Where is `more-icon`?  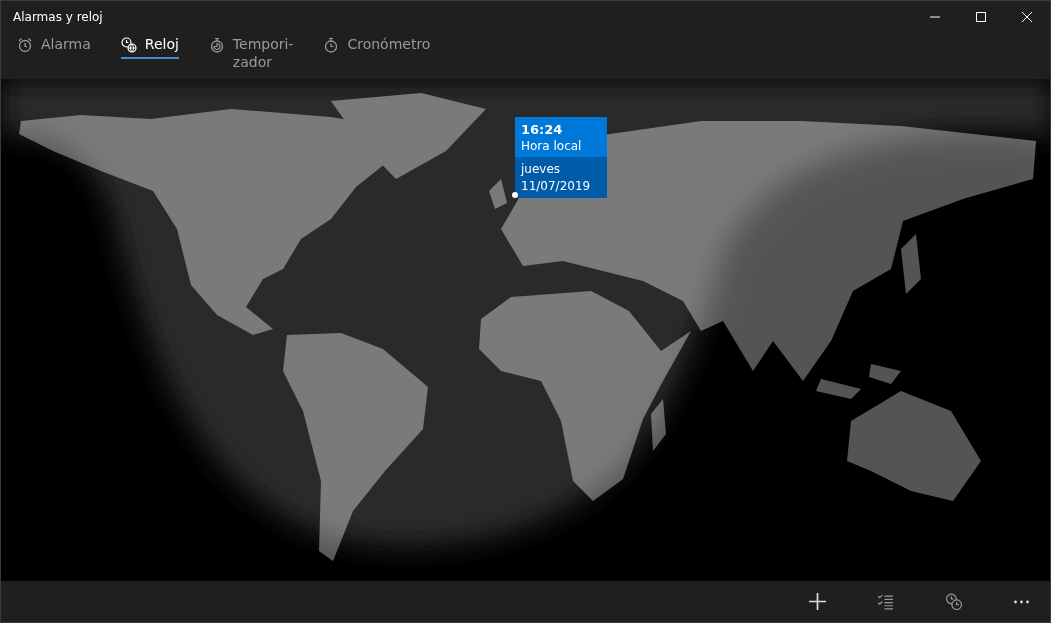
more-icon is located at coordinates (1021, 601).